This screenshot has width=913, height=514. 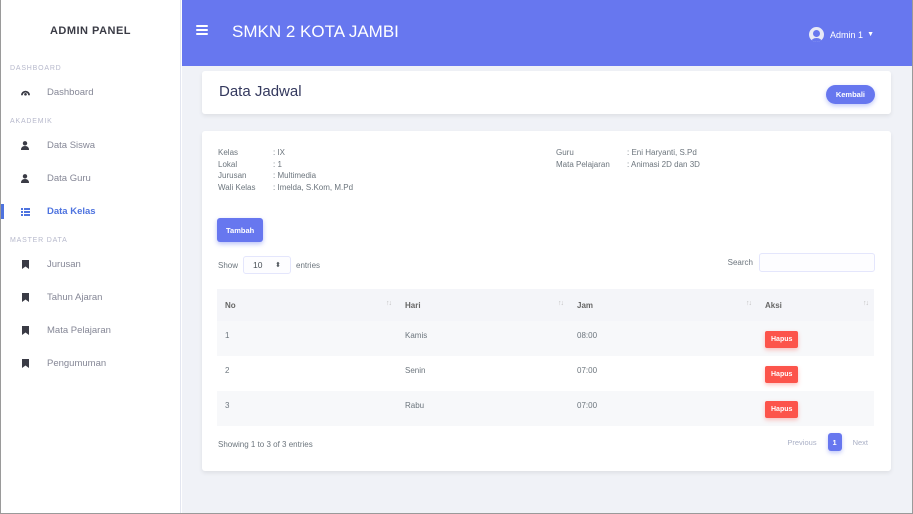 I want to click on column-header-jam: Jam ↑↓, so click(x=663, y=305).